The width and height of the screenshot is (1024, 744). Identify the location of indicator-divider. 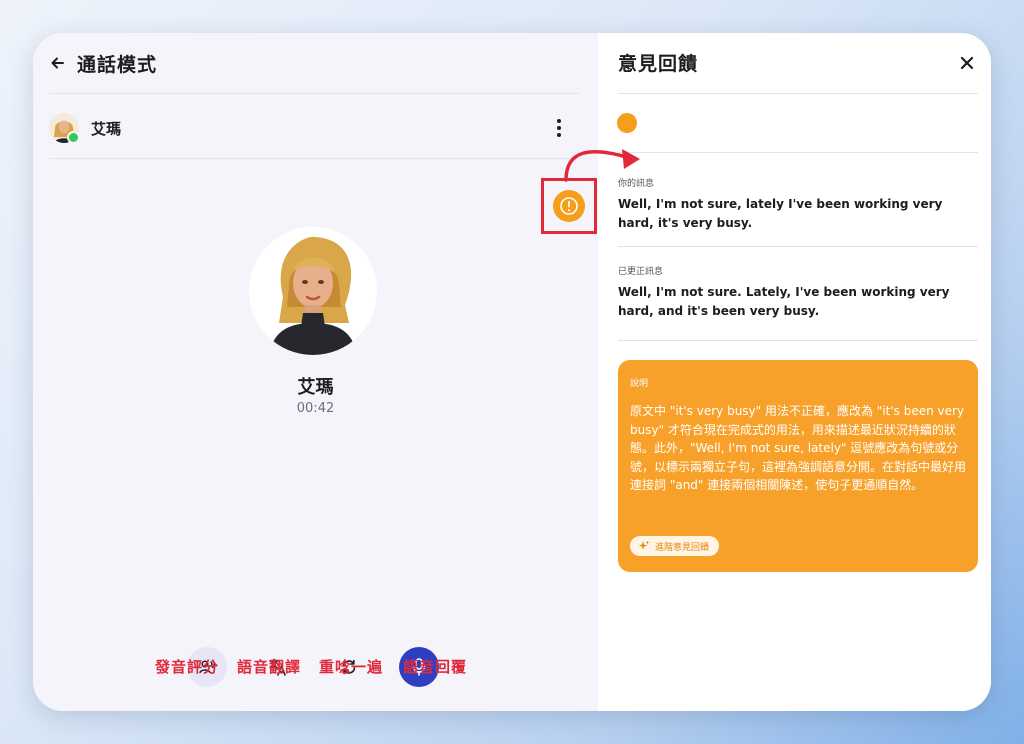
(798, 152).